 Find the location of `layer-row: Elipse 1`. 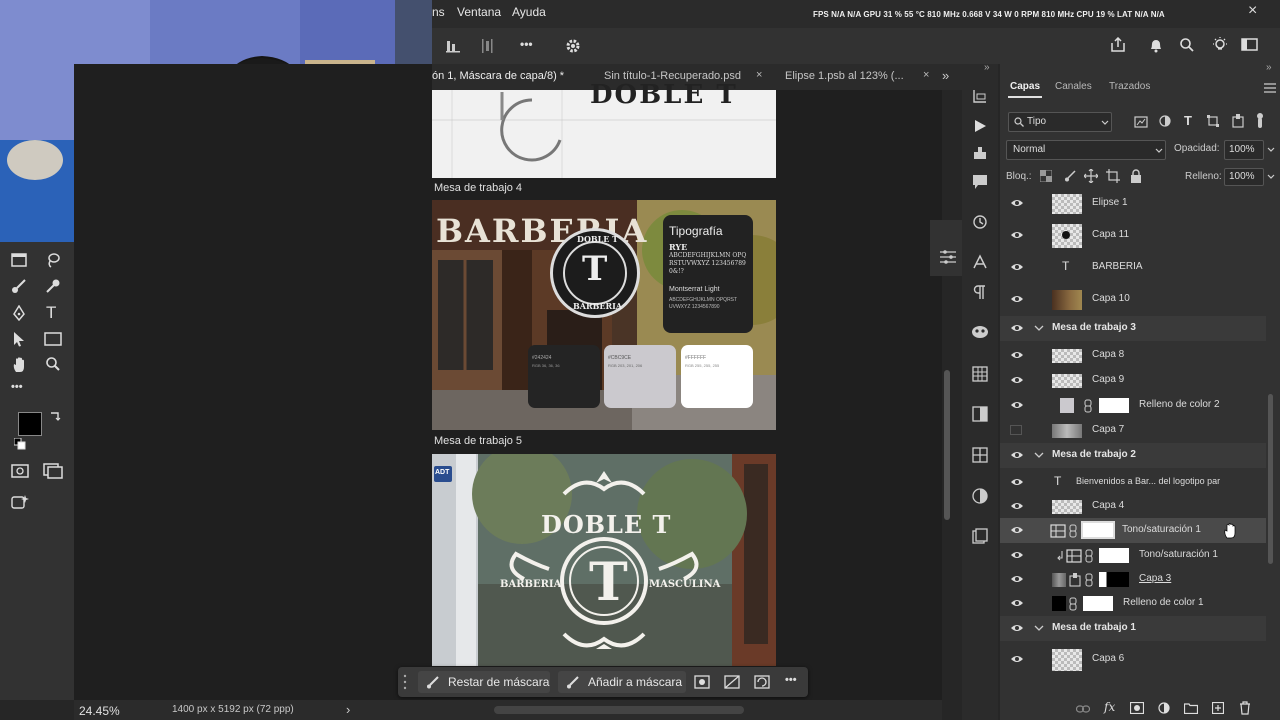

layer-row: Elipse 1 is located at coordinates (1132, 203).